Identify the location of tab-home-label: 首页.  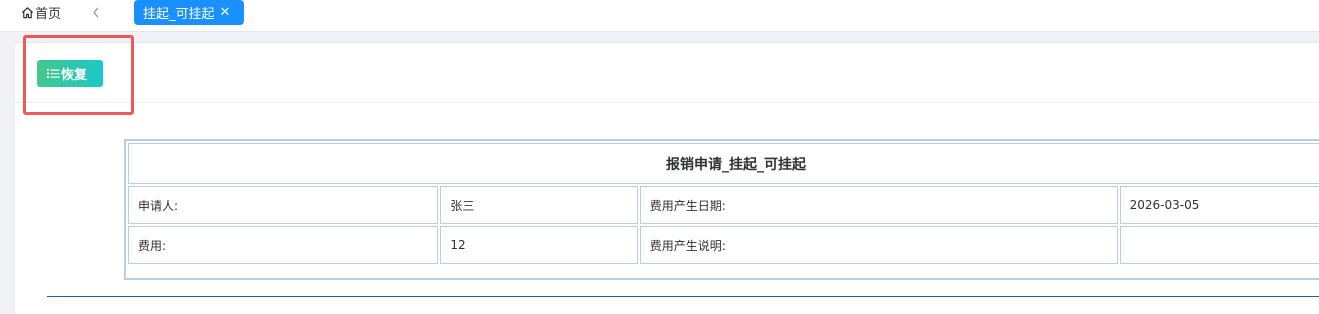
(48, 14).